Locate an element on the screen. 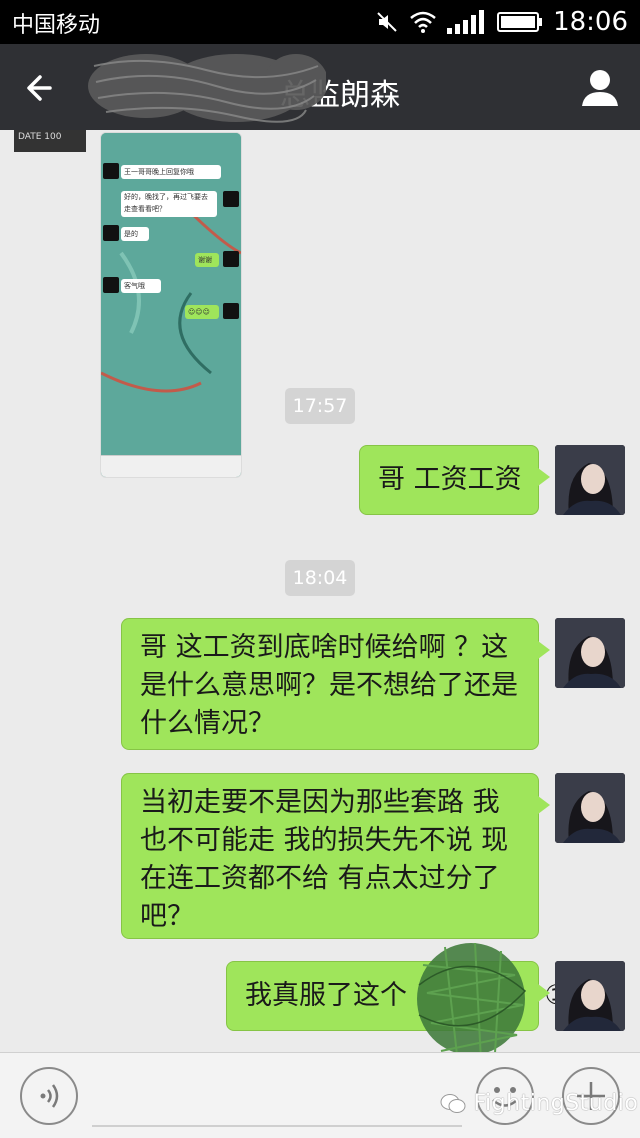 This screenshot has height=1138, width=640. status-bar: 中国移动 18:06 is located at coordinates (320, 22).